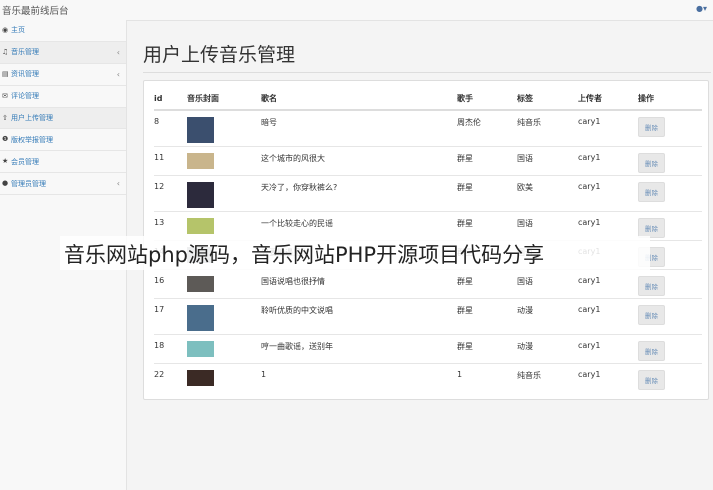 The height and width of the screenshot is (490, 713). I want to click on table-row: 22 1 1 纯音乐 cary1 删除, so click(428, 377).